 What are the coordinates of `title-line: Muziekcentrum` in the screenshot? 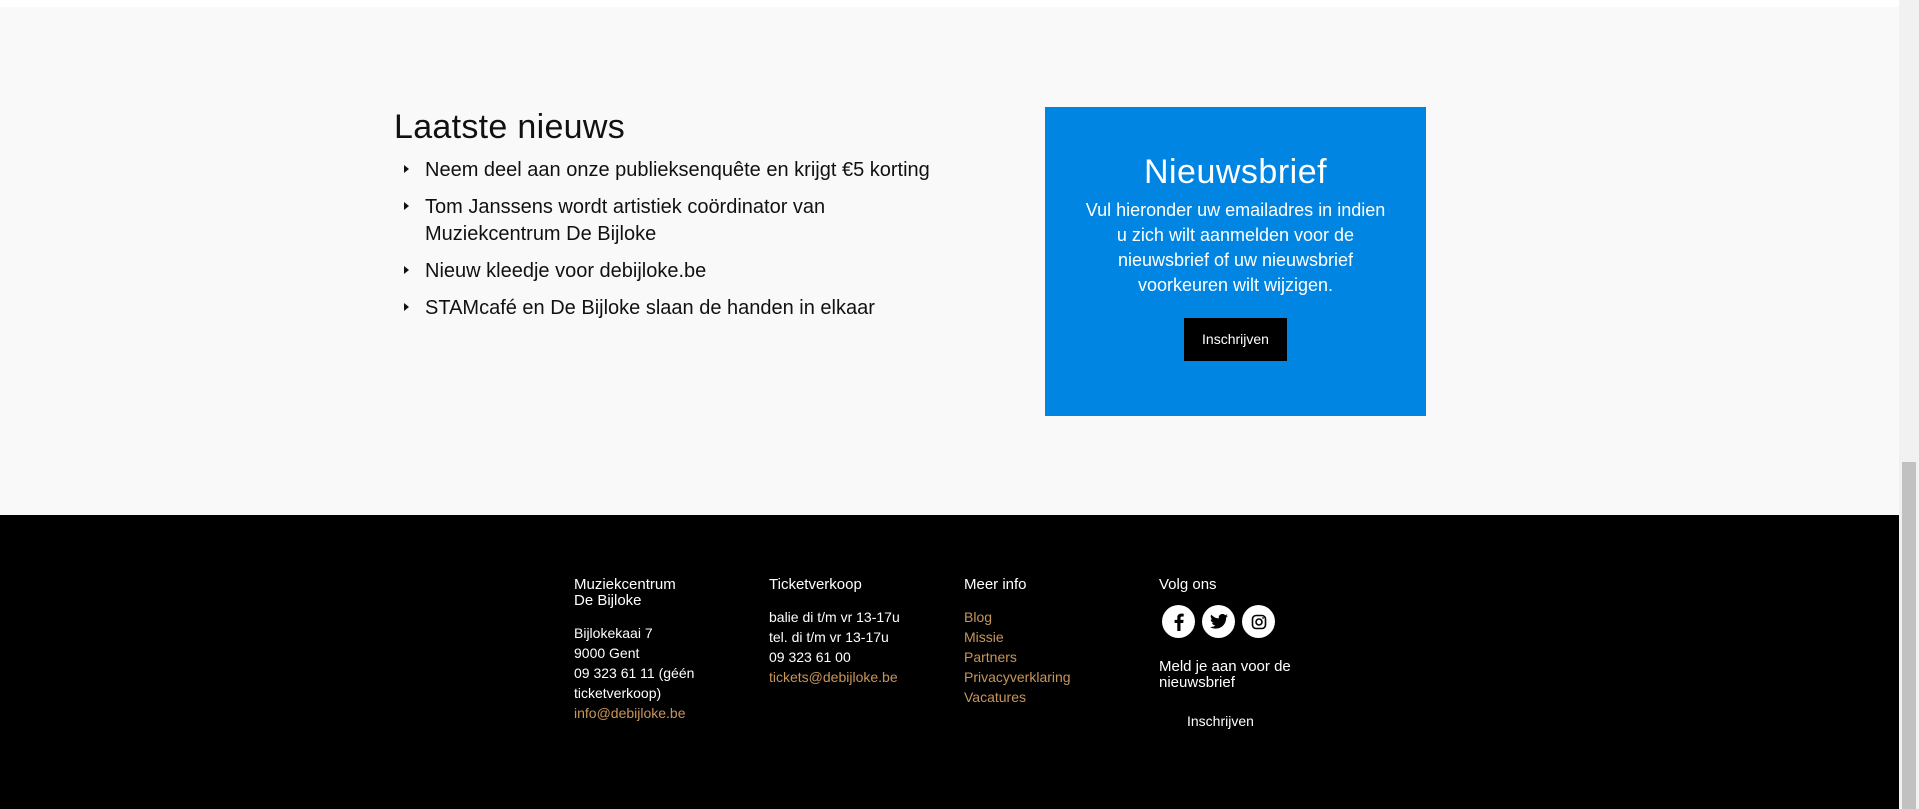 It's located at (625, 584).